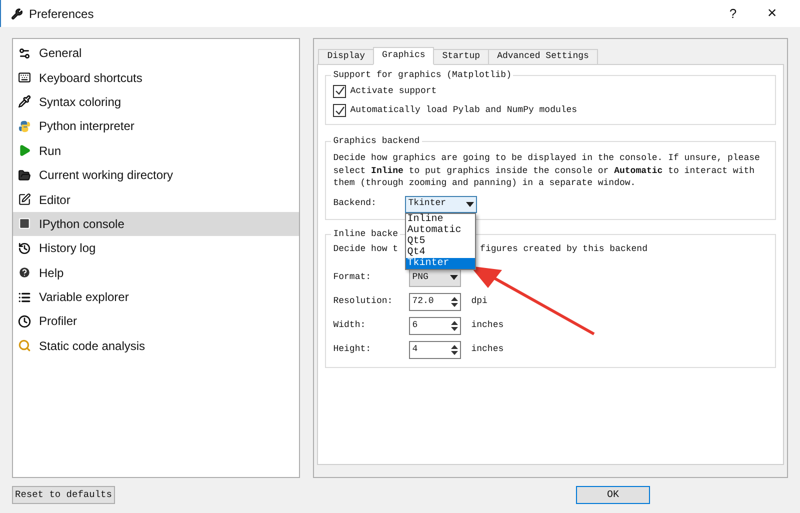 This screenshot has height=513, width=800. I want to click on backend-label: Backend:, so click(355, 203).